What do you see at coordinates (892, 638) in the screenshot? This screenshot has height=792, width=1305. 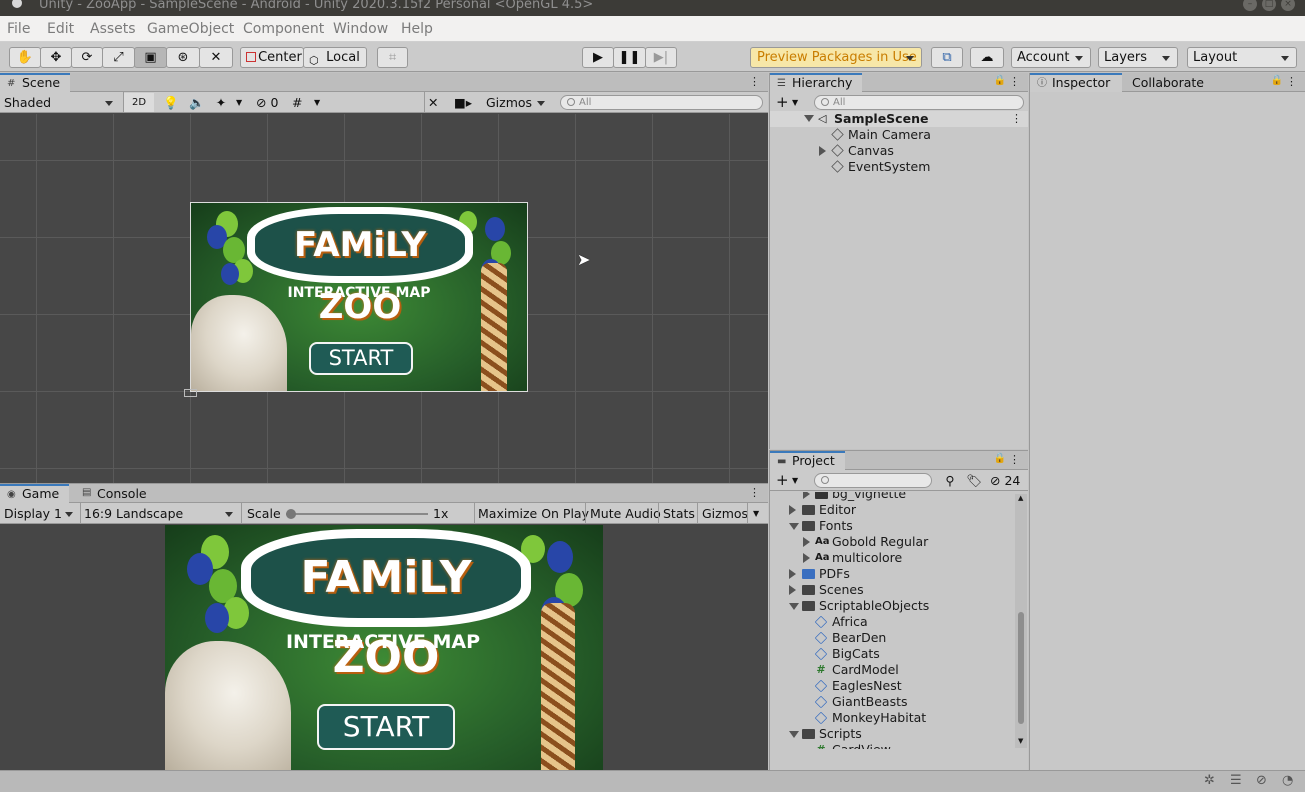 I see `project-item: BearDen` at bounding box center [892, 638].